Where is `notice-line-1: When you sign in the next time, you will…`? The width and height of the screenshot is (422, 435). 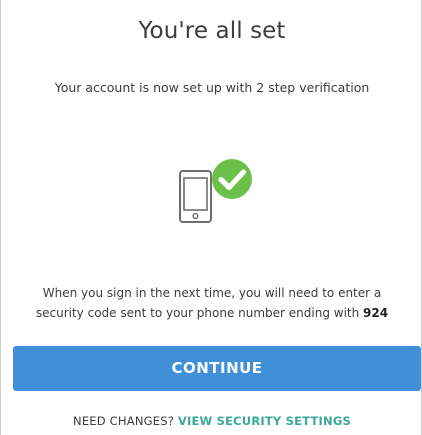
notice-line-1: When you sign in the next time, you will… is located at coordinates (212, 293).